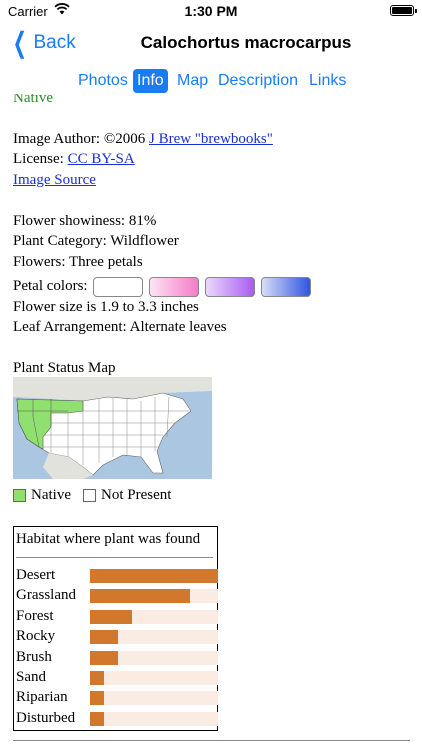  What do you see at coordinates (120, 327) in the screenshot?
I see `leaf-arrangement: Leaf Arrangement: Alternate leaves` at bounding box center [120, 327].